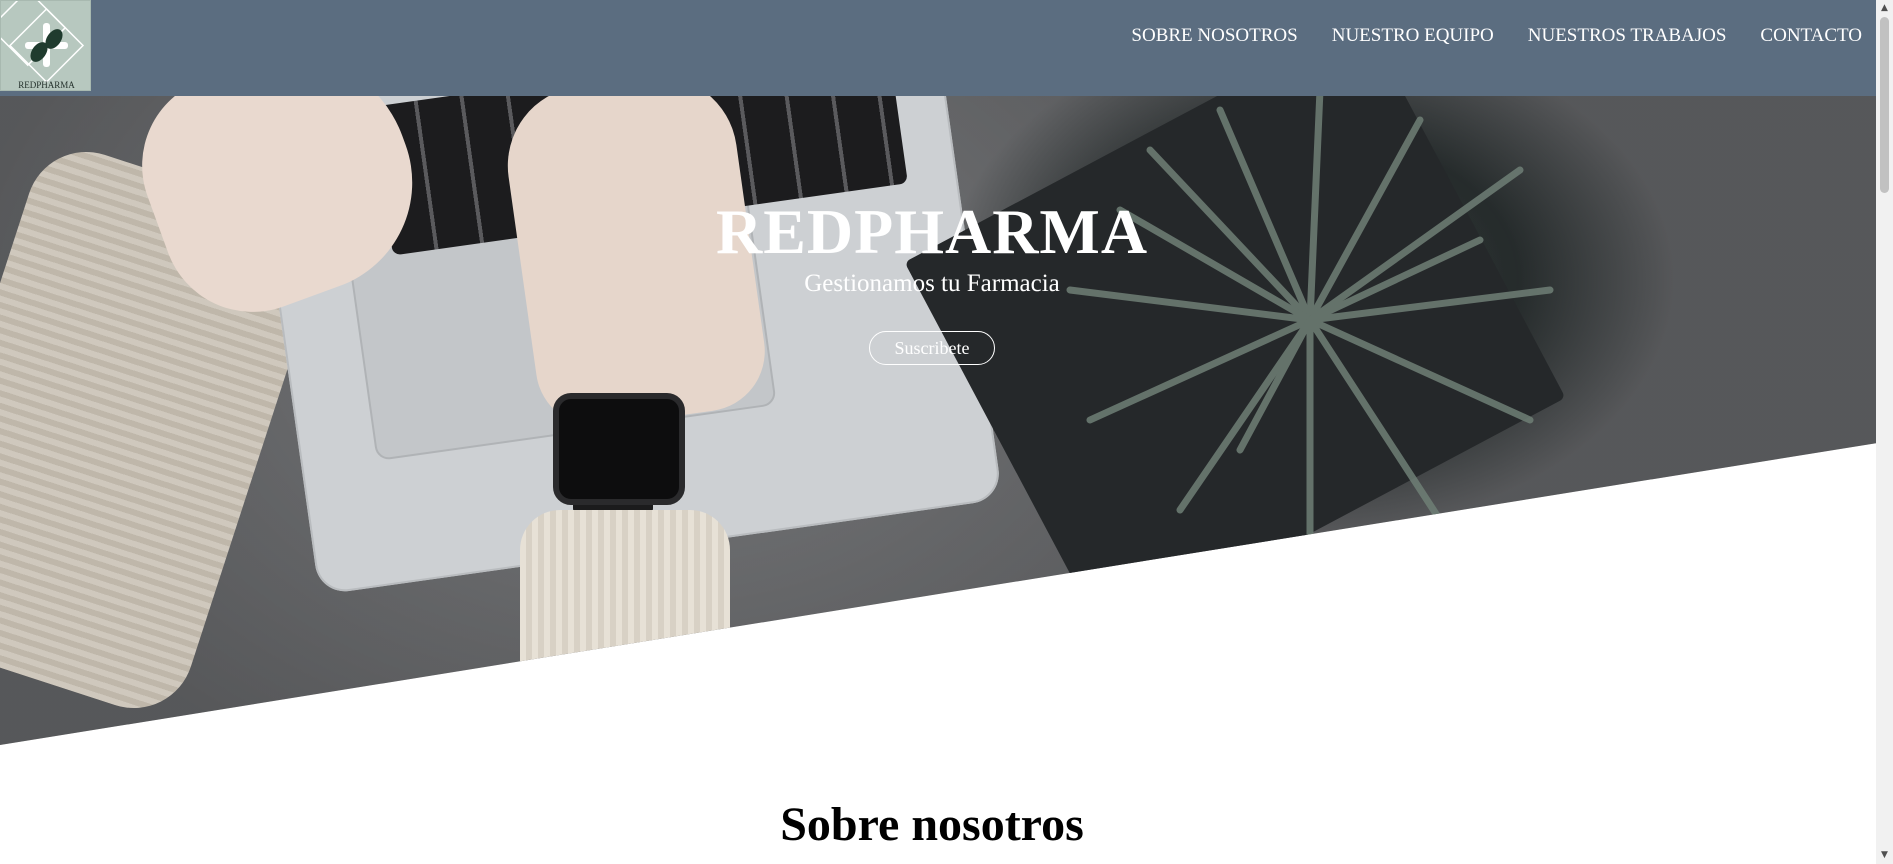  Describe the element at coordinates (1214, 36) in the screenshot. I see `nav-link-sobre-nosotros: SOBRE NOSOTROS` at that location.